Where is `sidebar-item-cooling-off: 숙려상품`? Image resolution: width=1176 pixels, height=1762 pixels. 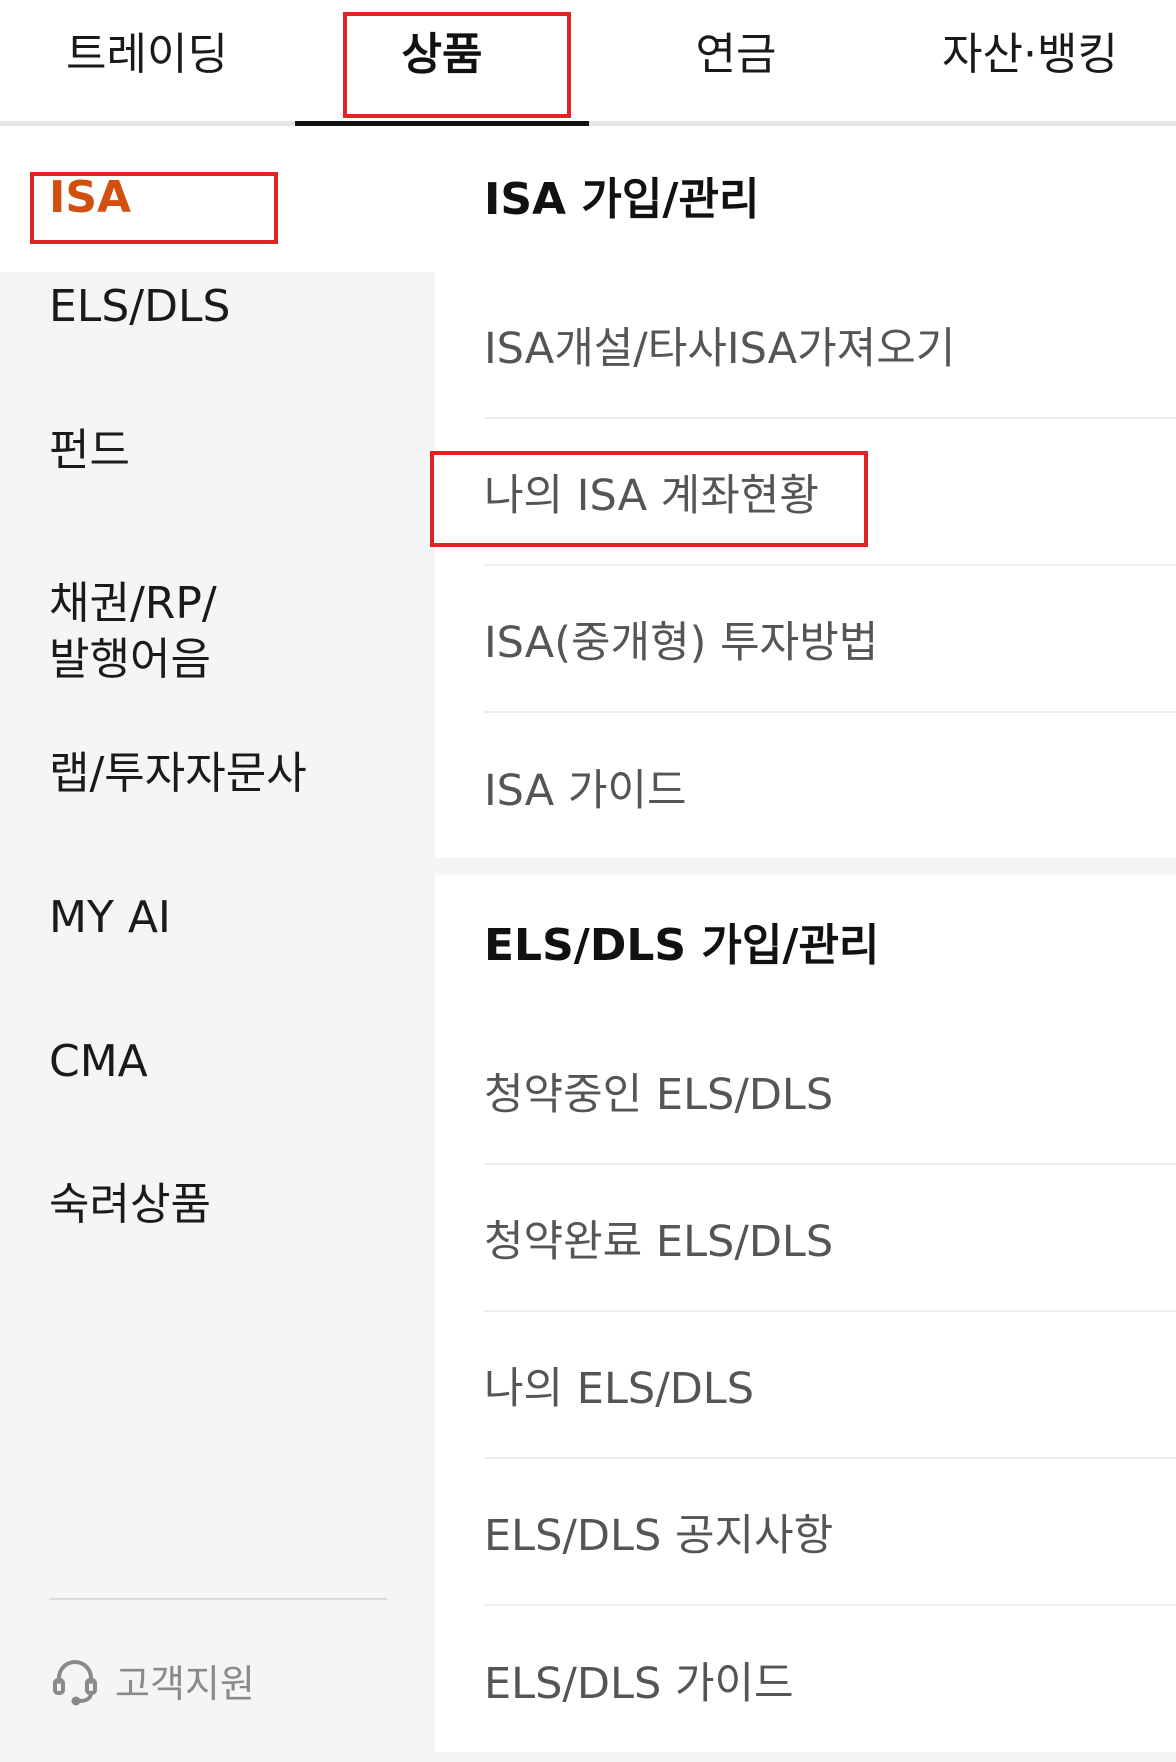
sidebar-item-cooling-off: 숙려상품 is located at coordinates (217, 1205).